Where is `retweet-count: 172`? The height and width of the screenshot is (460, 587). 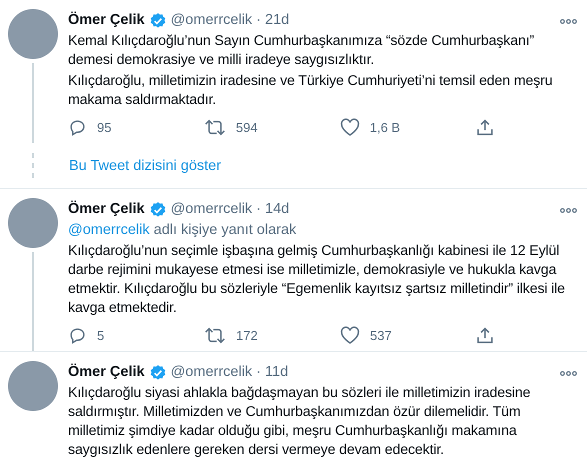 retweet-count: 172 is located at coordinates (247, 335).